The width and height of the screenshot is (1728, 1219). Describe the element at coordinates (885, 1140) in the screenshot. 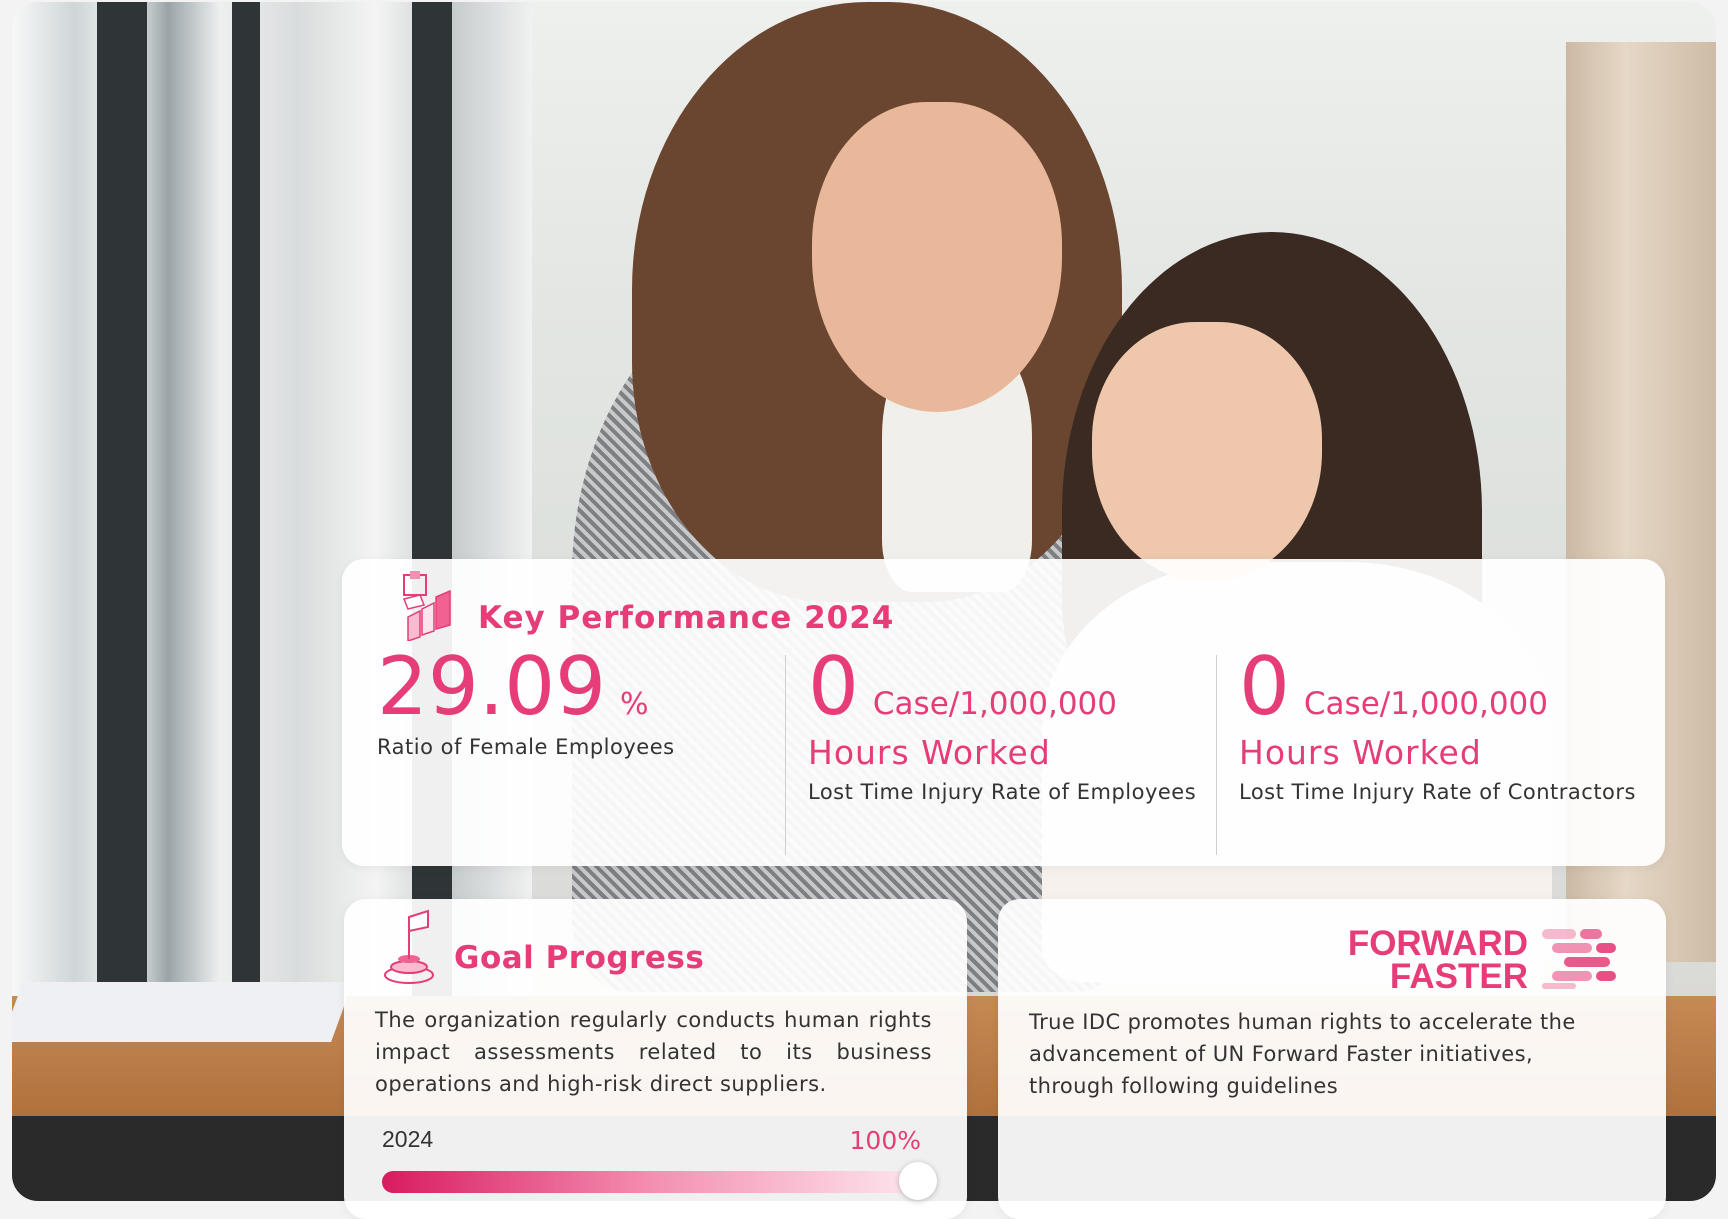

I see `goal-progress-percent: 100%` at that location.